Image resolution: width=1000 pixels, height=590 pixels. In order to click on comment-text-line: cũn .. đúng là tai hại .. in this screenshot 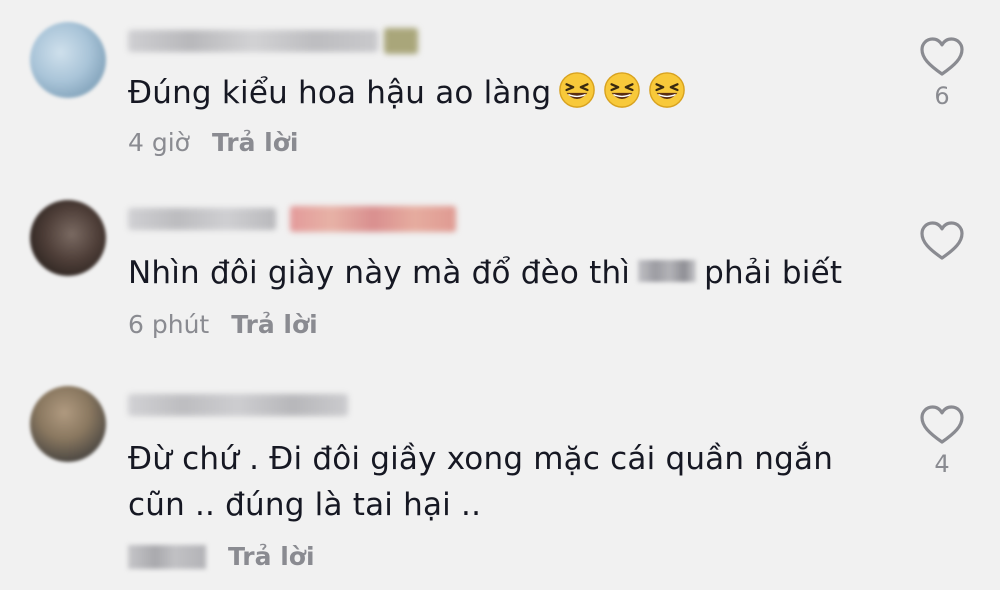, I will do `click(305, 505)`.